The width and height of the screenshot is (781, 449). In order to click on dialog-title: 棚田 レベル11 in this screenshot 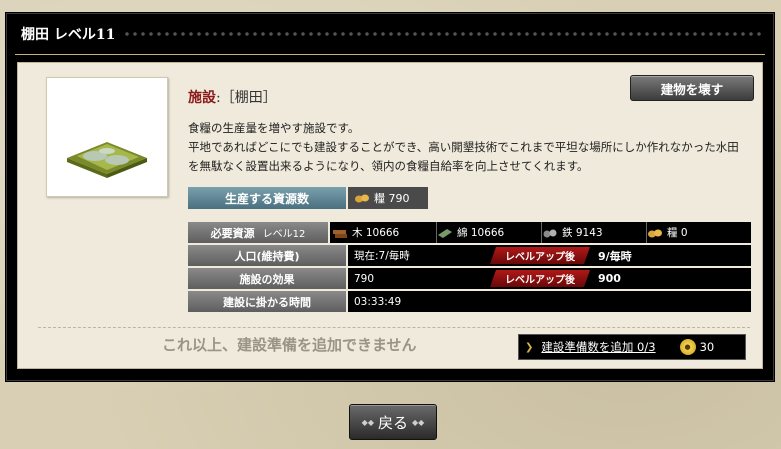, I will do `click(68, 35)`.